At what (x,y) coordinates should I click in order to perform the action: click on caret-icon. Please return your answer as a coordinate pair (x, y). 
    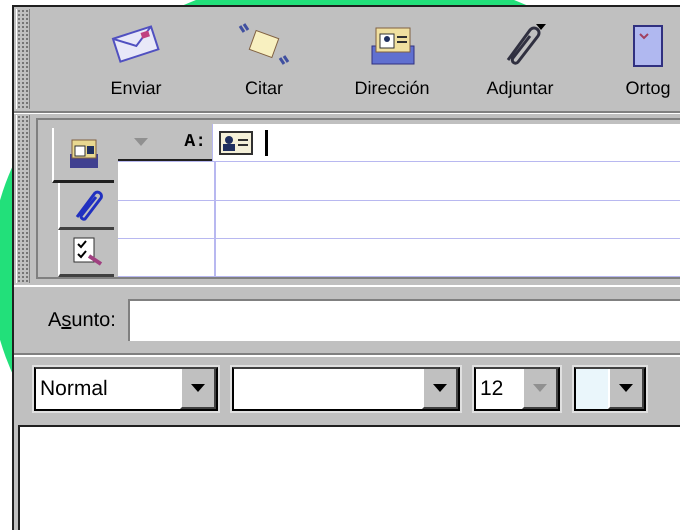
    Looking at the image, I should click on (141, 142).